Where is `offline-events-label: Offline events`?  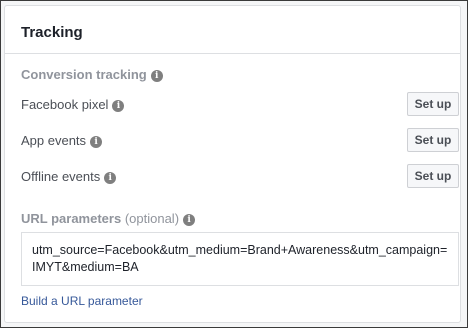
offline-events-label: Offline events is located at coordinates (61, 176).